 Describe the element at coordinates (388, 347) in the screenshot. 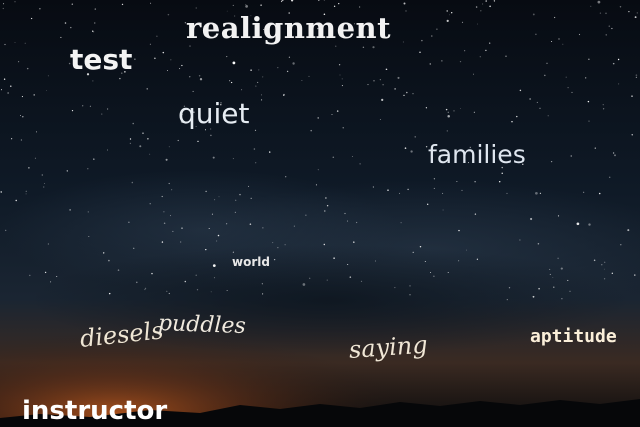

I see `word-saying: saying` at that location.